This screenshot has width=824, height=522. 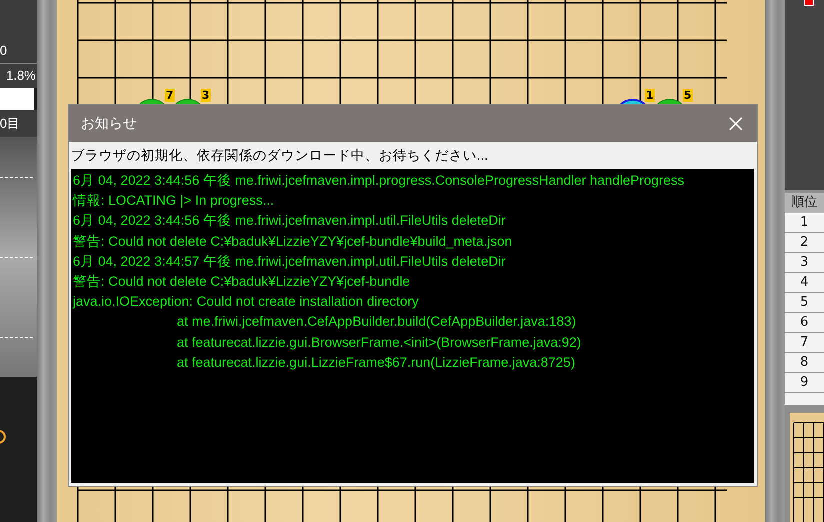 What do you see at coordinates (293, 241) in the screenshot?
I see `log-line: 警告: Could not delete C:¥baduk¥LizzieYZY¥jcef-bundle¥build_meta.json` at bounding box center [293, 241].